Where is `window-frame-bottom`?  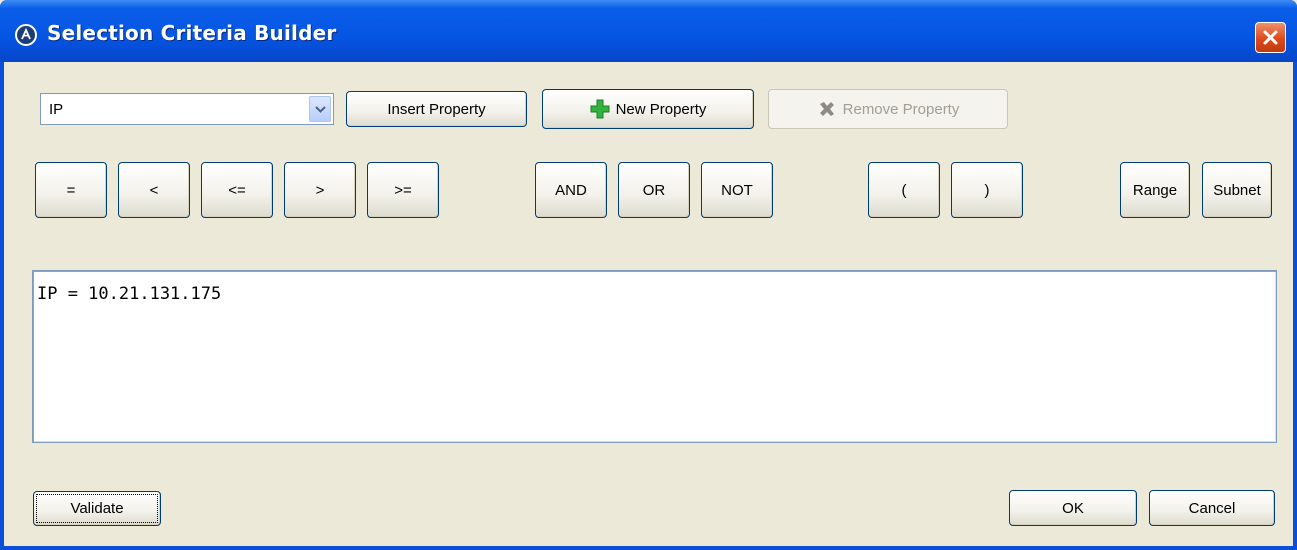 window-frame-bottom is located at coordinates (648, 548).